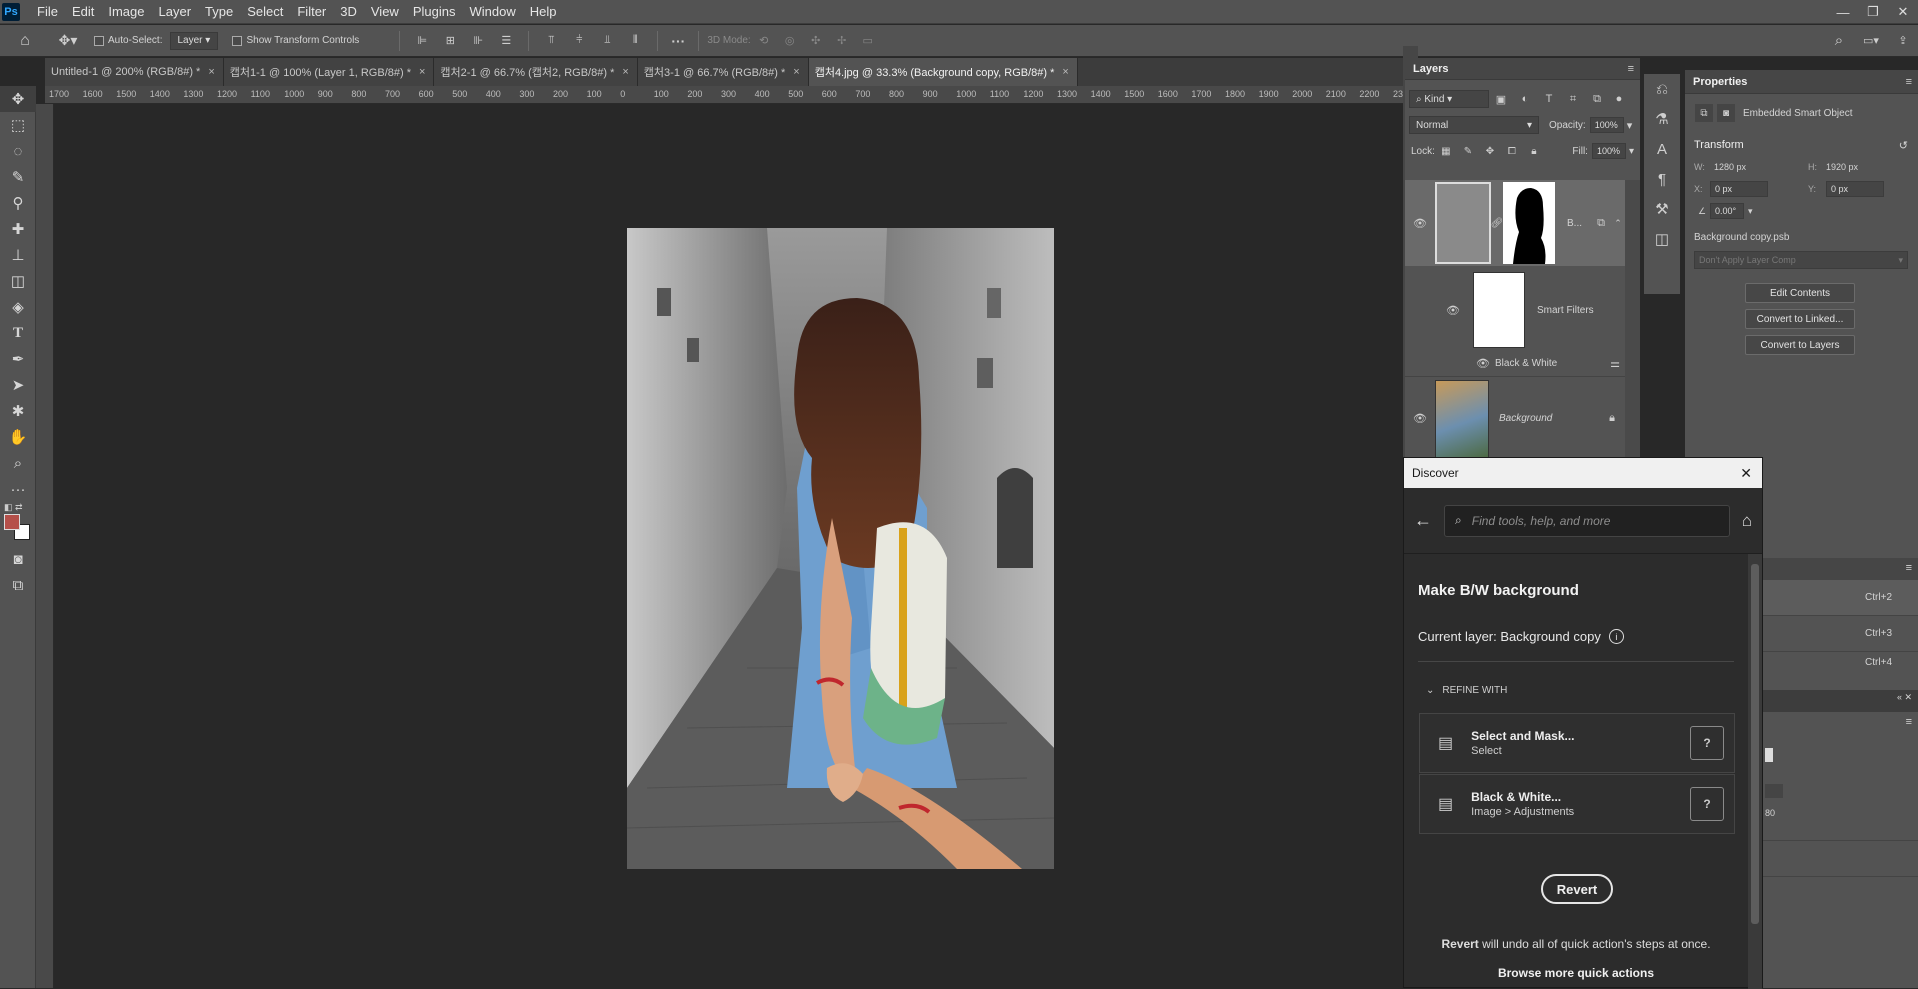 The height and width of the screenshot is (989, 1918). What do you see at coordinates (1606, 125) in the screenshot?
I see `opacity-input: 100%` at bounding box center [1606, 125].